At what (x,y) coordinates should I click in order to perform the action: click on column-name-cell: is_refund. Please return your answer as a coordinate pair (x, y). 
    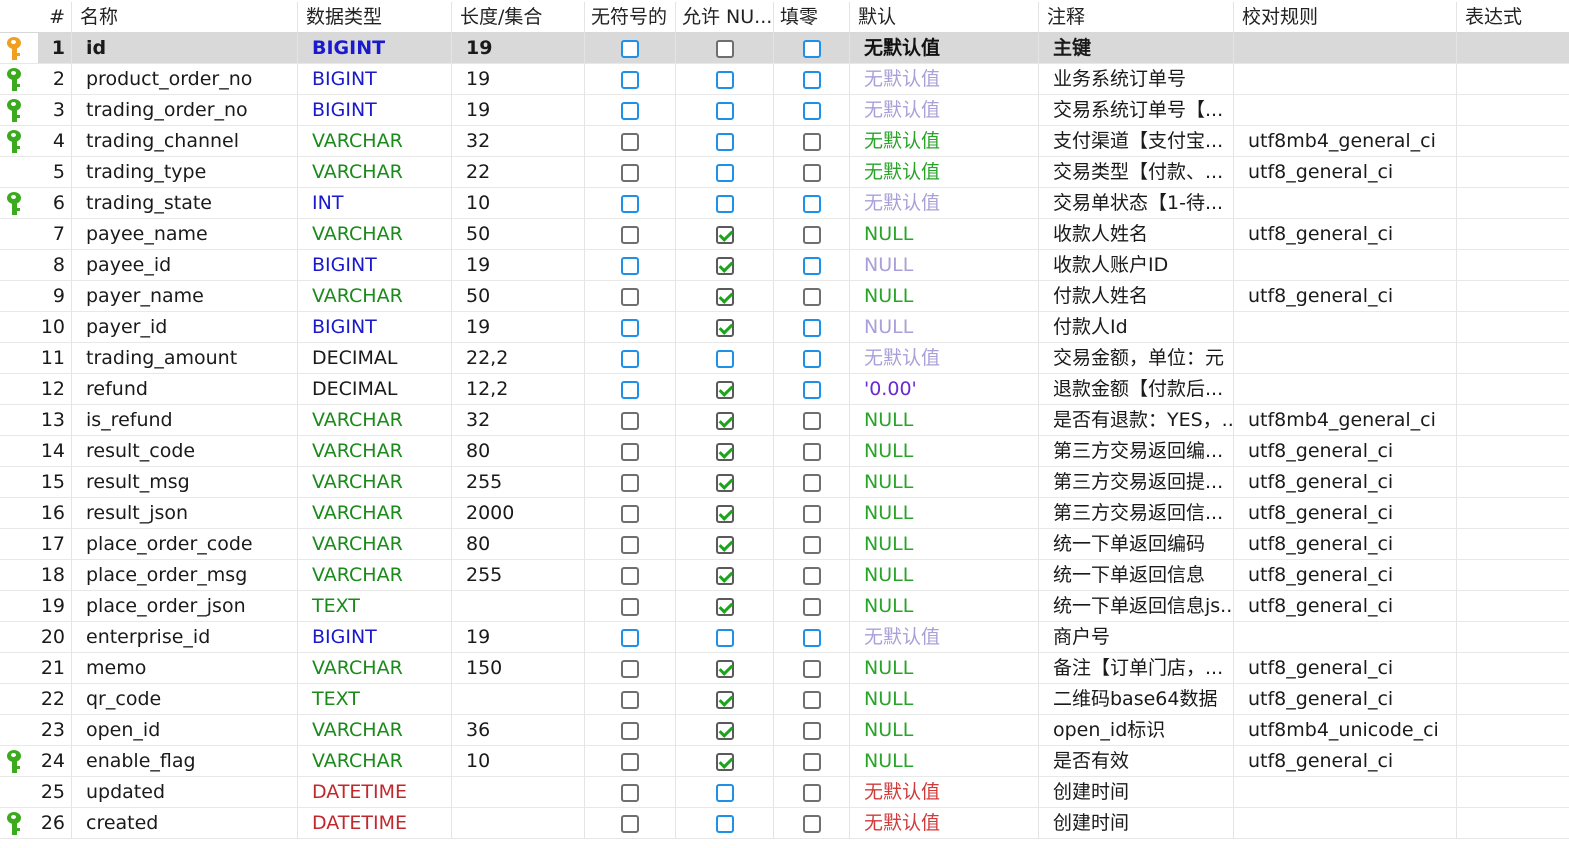
    Looking at the image, I should click on (185, 420).